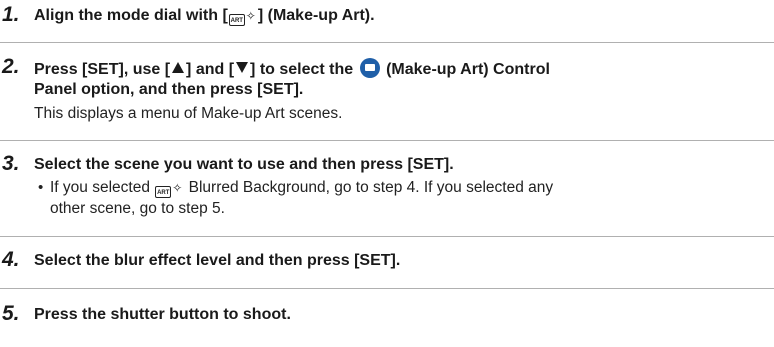  I want to click on step-number: 2., so click(11, 66).